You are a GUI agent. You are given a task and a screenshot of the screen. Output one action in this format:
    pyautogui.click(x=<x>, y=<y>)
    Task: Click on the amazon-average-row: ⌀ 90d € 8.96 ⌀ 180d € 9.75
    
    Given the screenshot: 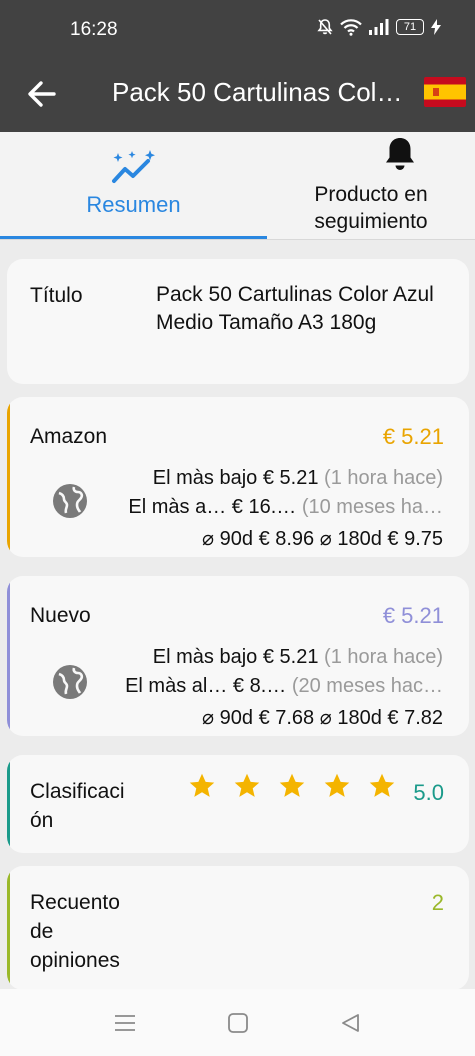 What is the action you would take?
    pyautogui.click(x=322, y=538)
    